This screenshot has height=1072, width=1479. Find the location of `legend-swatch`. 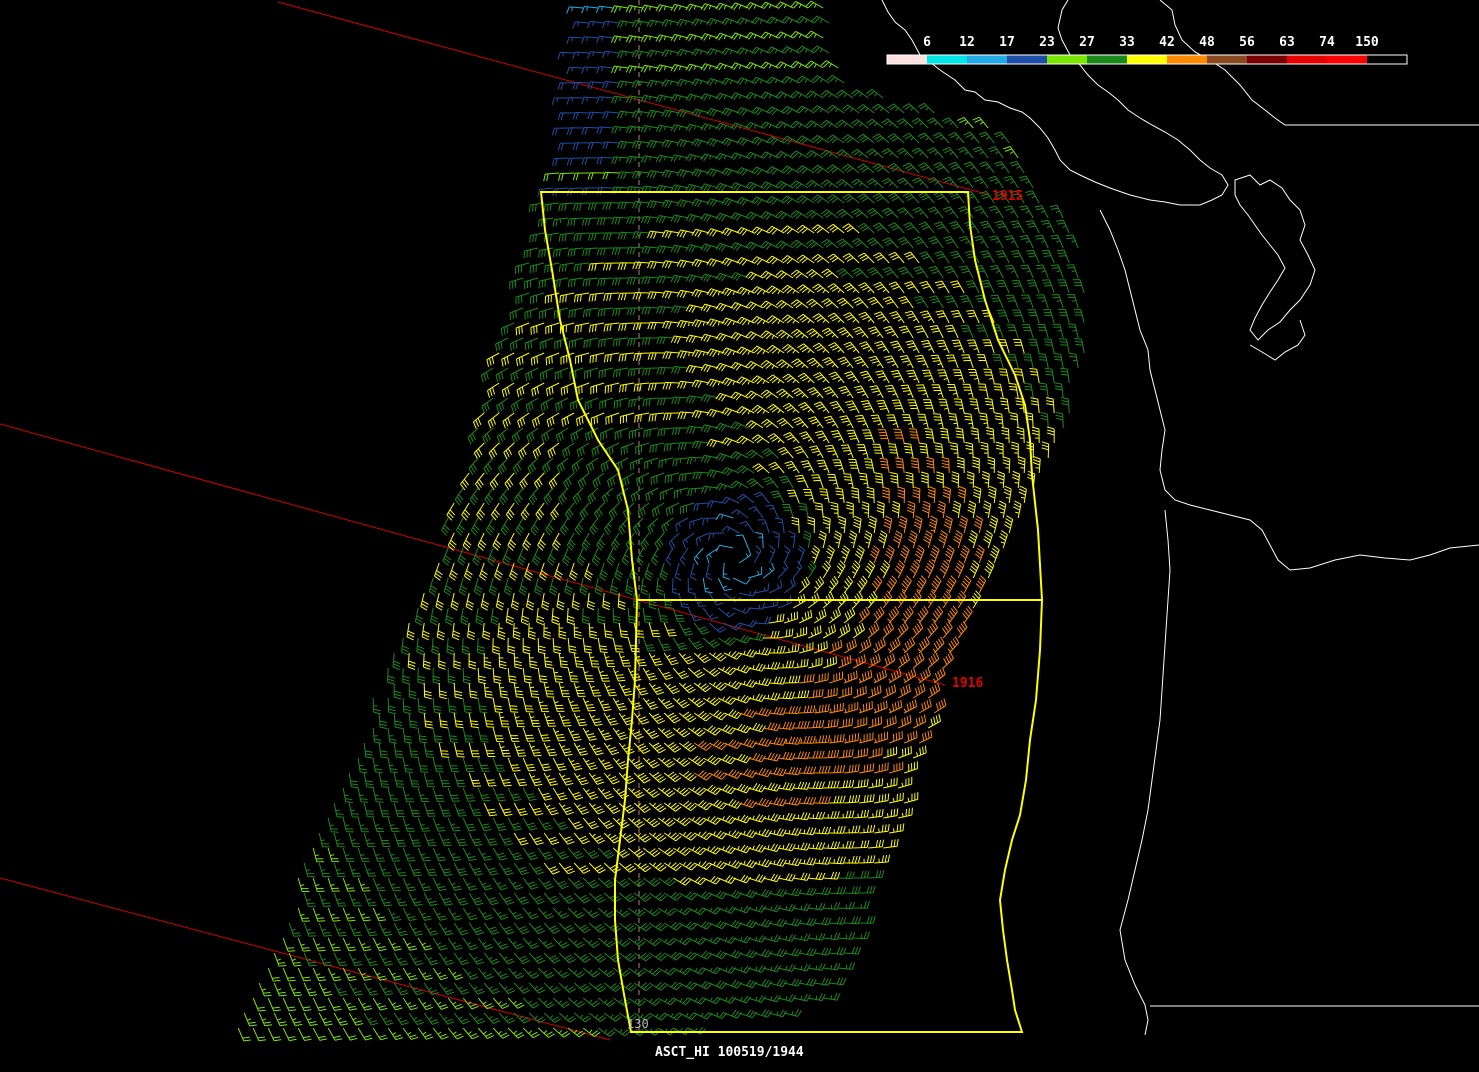

legend-swatch is located at coordinates (947, 59).